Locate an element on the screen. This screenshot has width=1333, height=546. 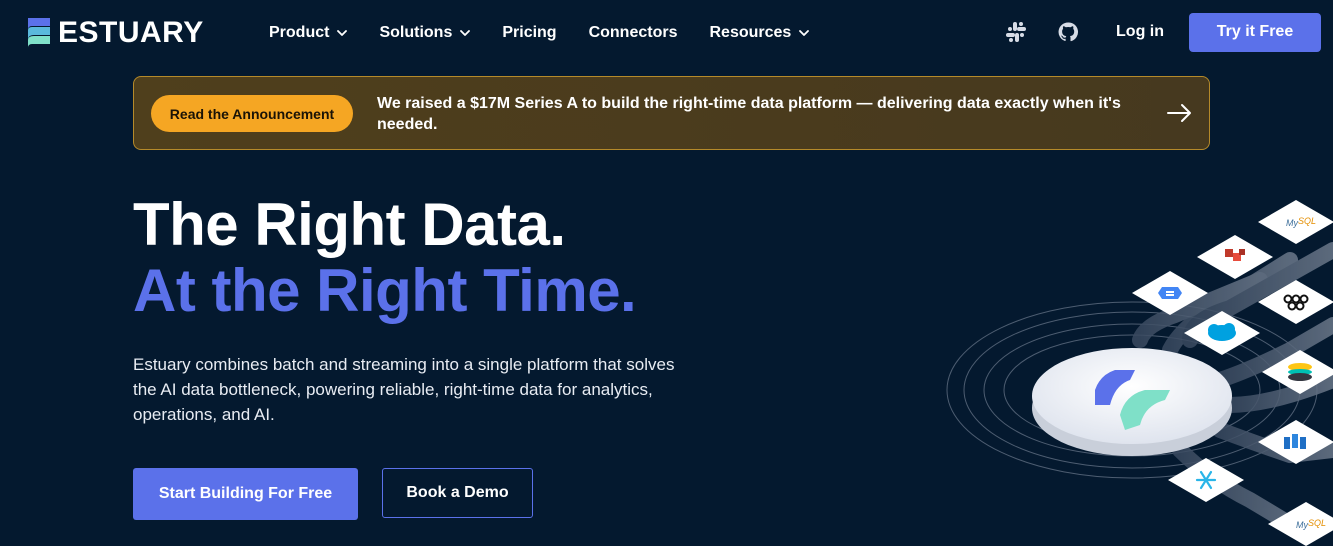
read-announcement-pill: Read the Announcement is located at coordinates (252, 113).